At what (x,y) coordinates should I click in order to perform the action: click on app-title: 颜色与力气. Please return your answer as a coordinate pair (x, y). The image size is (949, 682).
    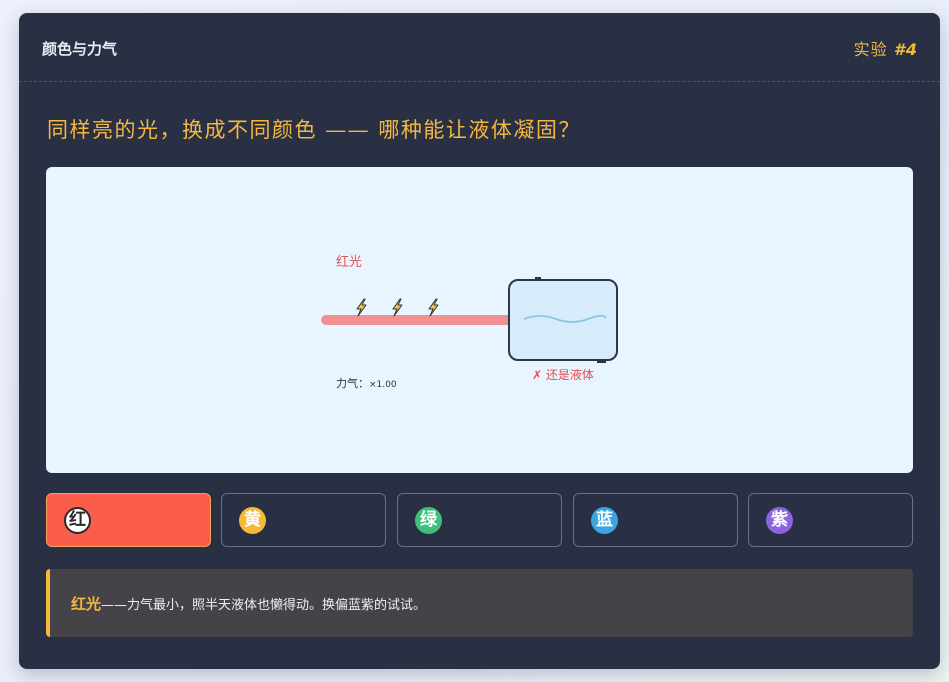
    Looking at the image, I should click on (80, 49).